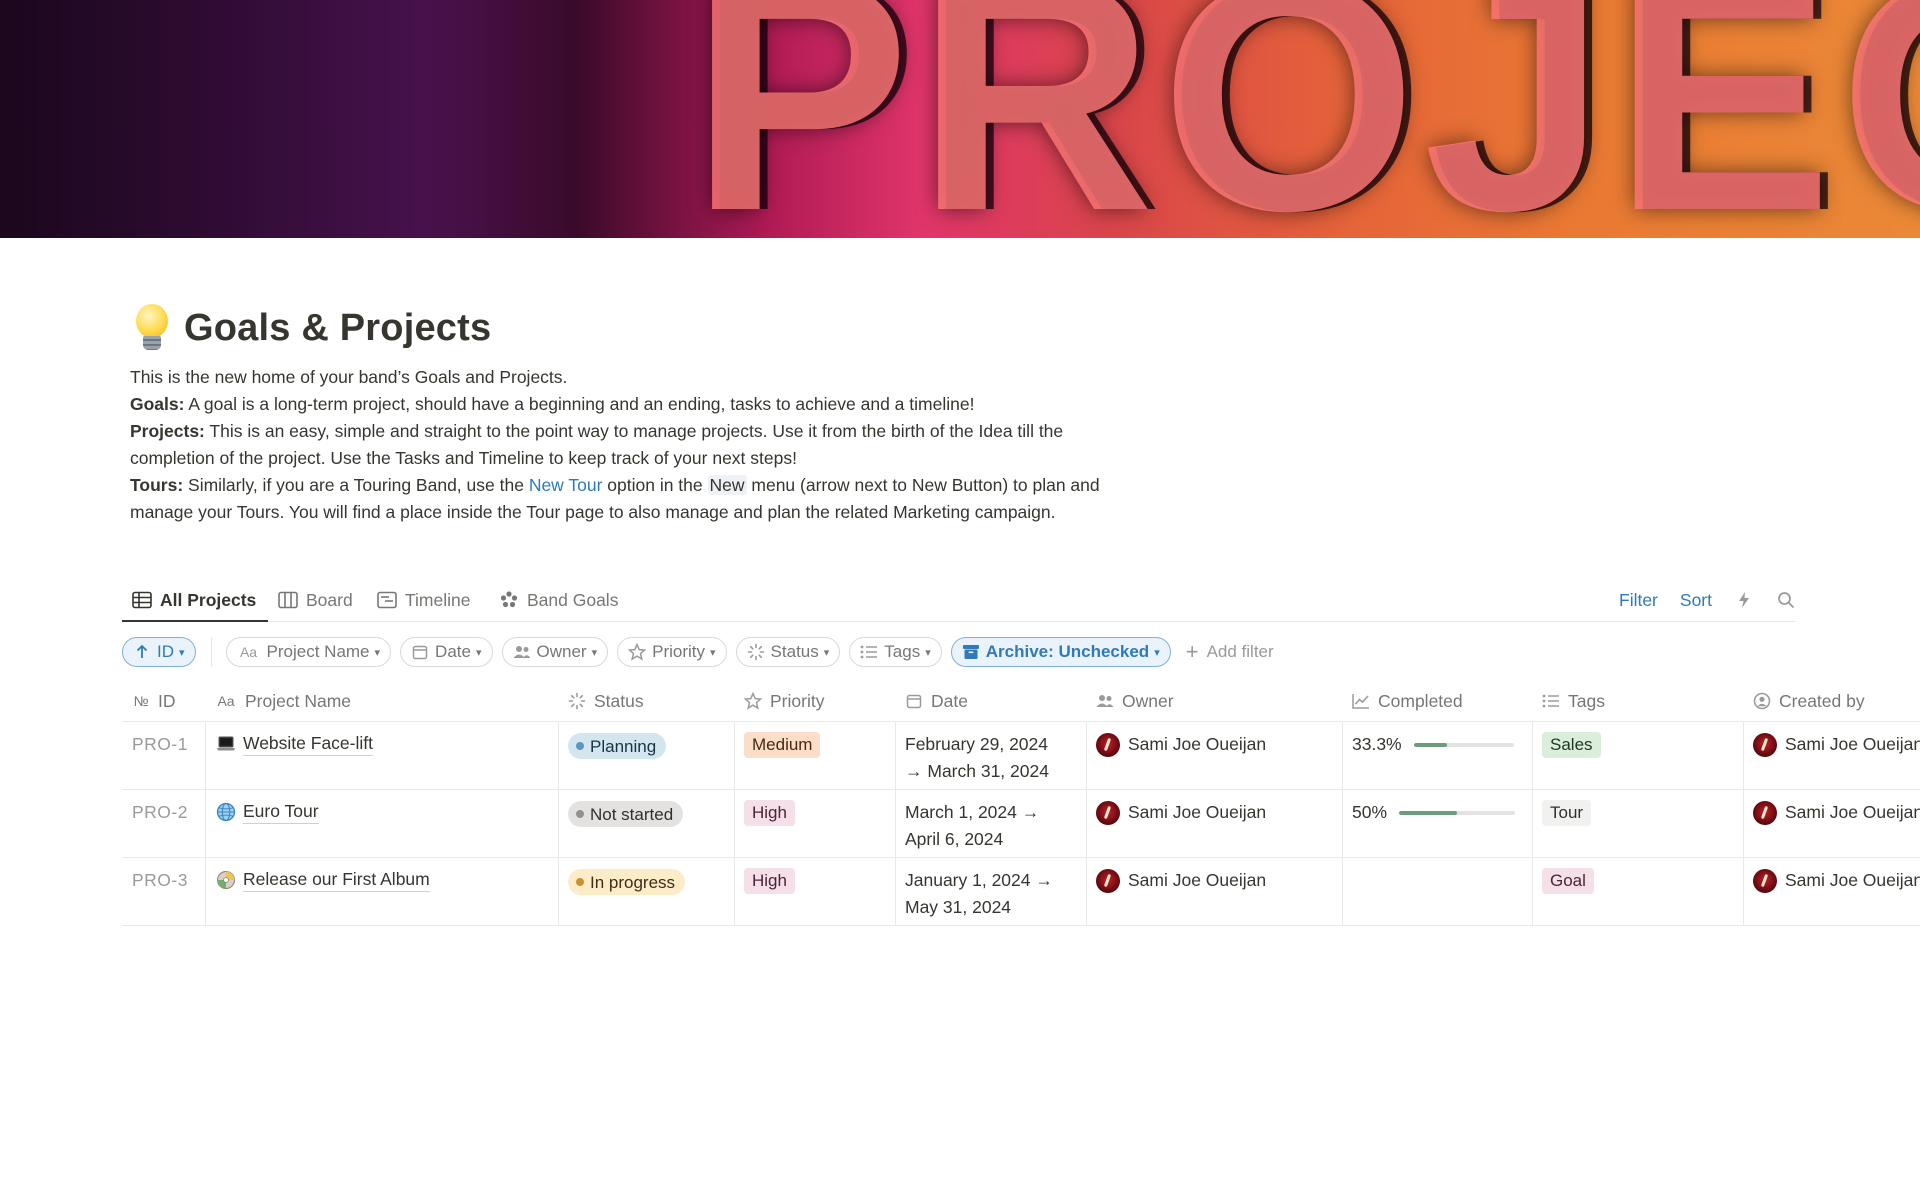 The height and width of the screenshot is (1199, 1920). Describe the element at coordinates (623, 746) in the screenshot. I see `status-label: Planning` at that location.